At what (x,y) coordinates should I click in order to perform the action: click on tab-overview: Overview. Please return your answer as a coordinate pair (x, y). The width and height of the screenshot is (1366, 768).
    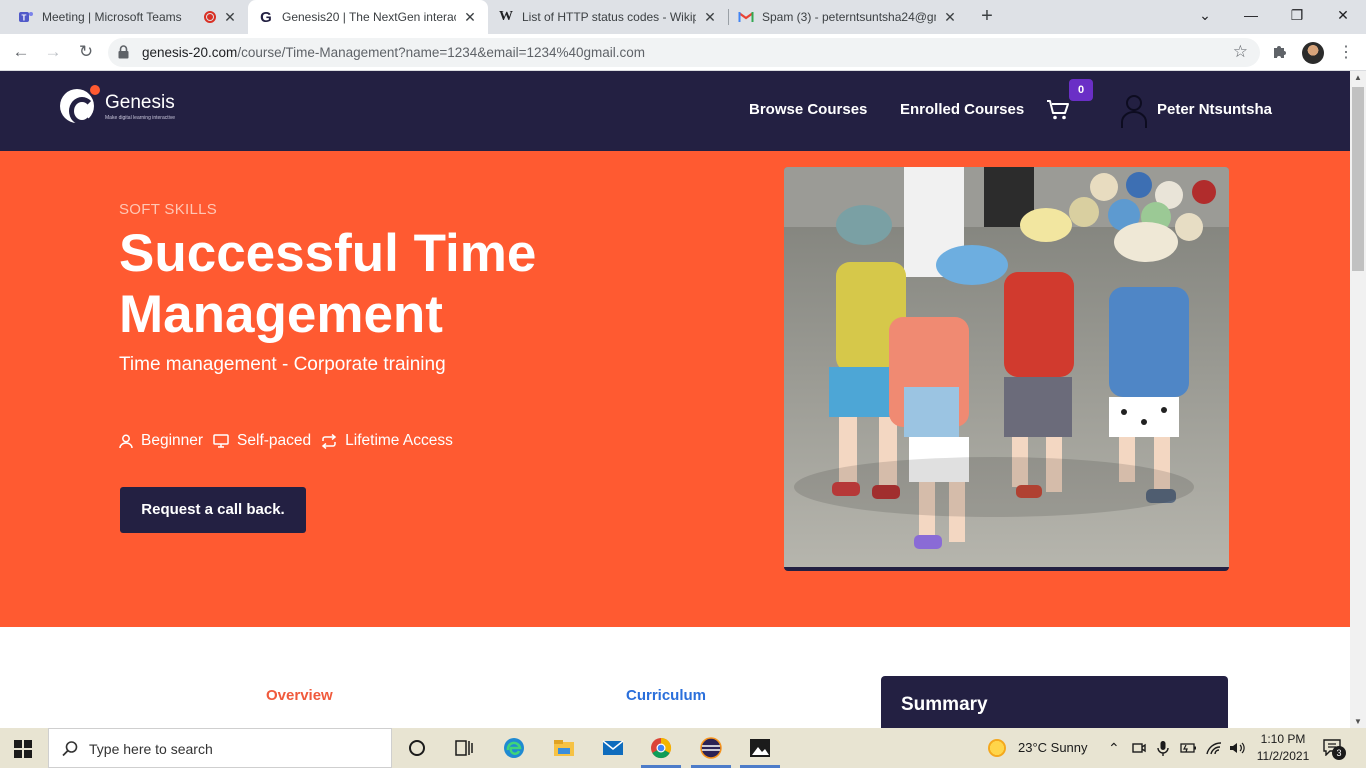
    Looking at the image, I should click on (299, 695).